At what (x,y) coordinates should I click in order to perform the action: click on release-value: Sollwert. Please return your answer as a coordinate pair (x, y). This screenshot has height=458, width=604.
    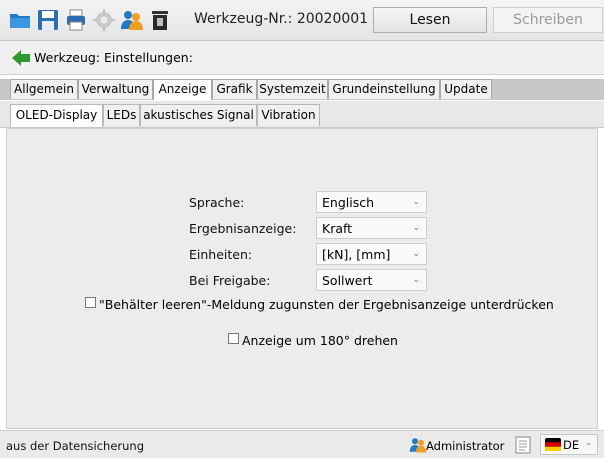
    Looking at the image, I should click on (347, 280).